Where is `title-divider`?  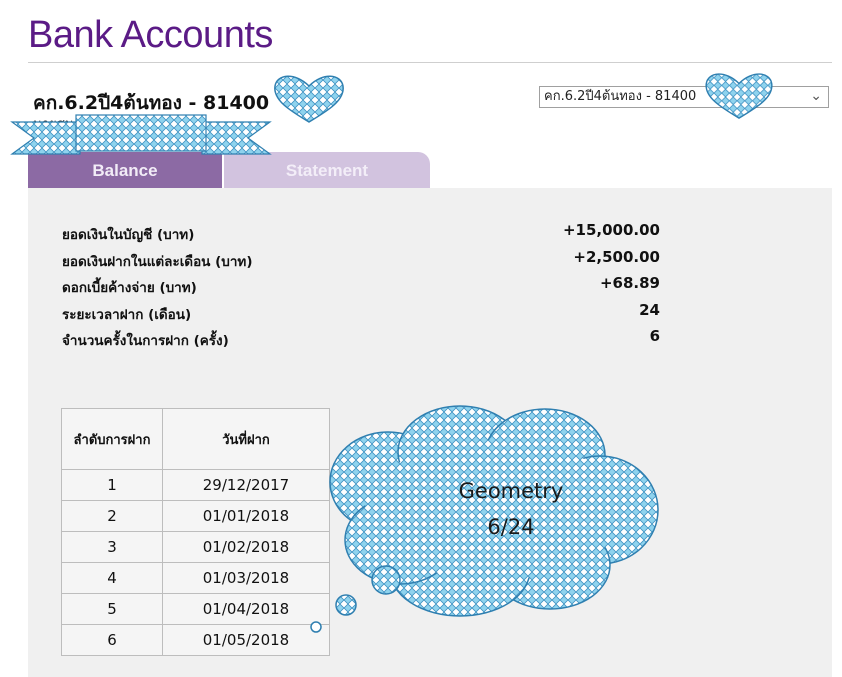 title-divider is located at coordinates (430, 62).